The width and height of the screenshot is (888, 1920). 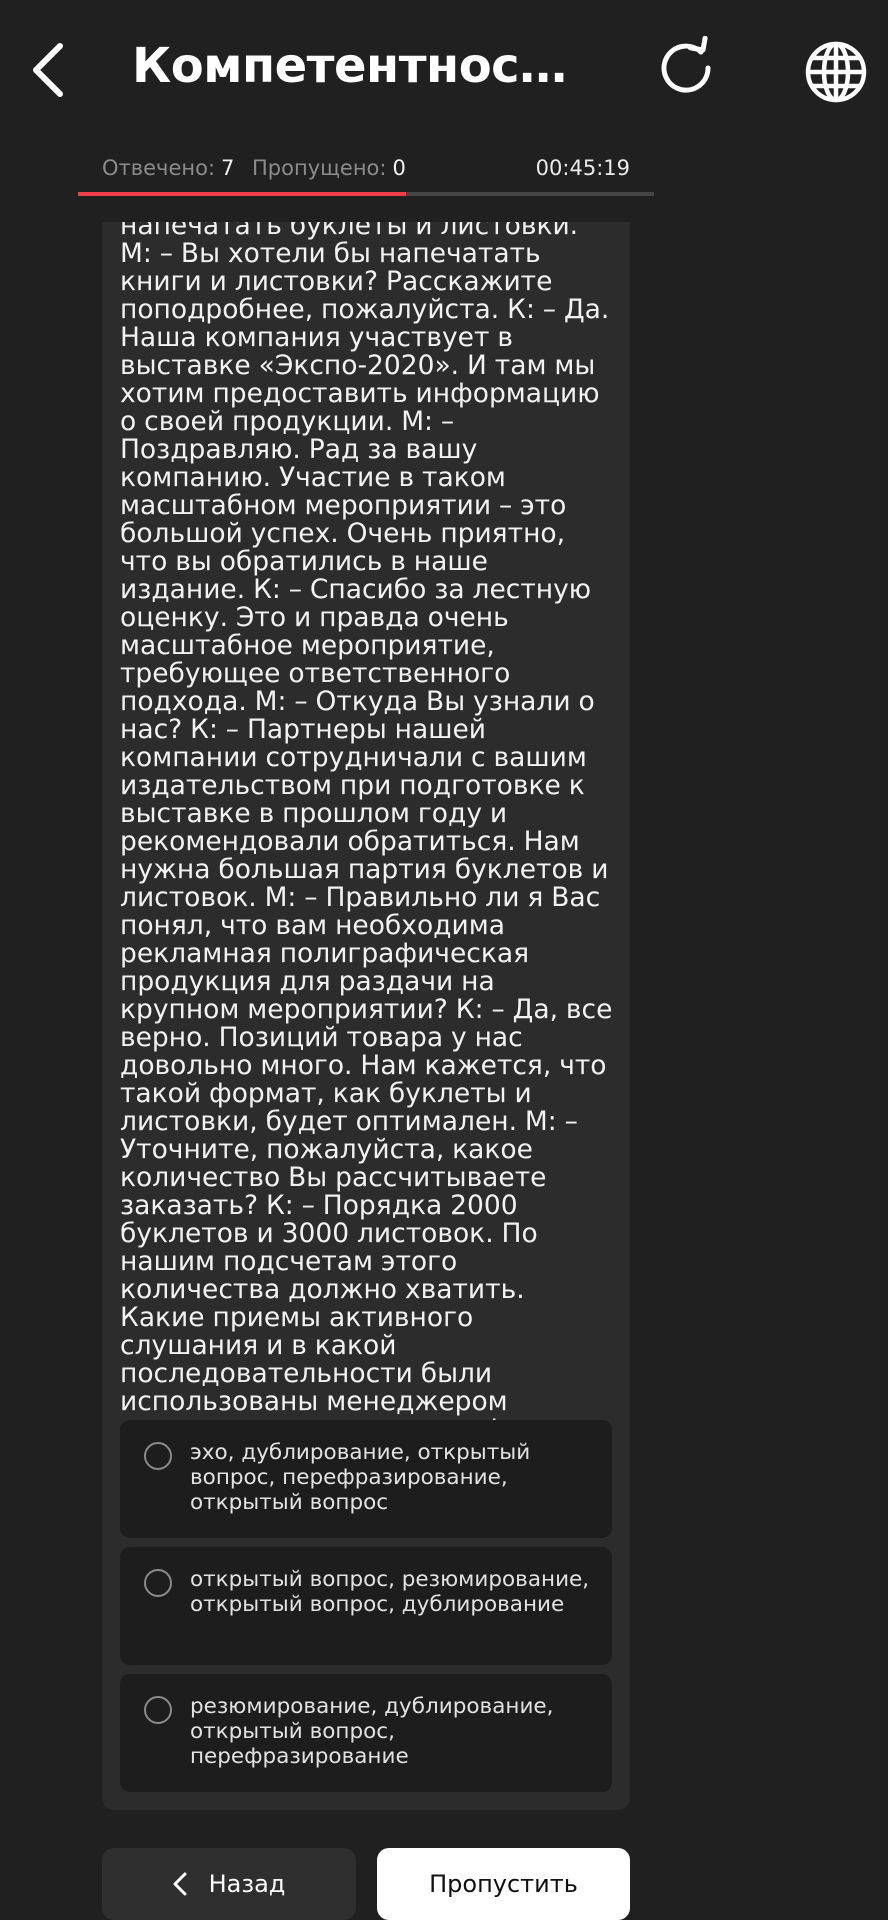 I want to click on quiz-stats: Отвечено: 7 Пропущено: 0 00:45:19, so click(x=366, y=168).